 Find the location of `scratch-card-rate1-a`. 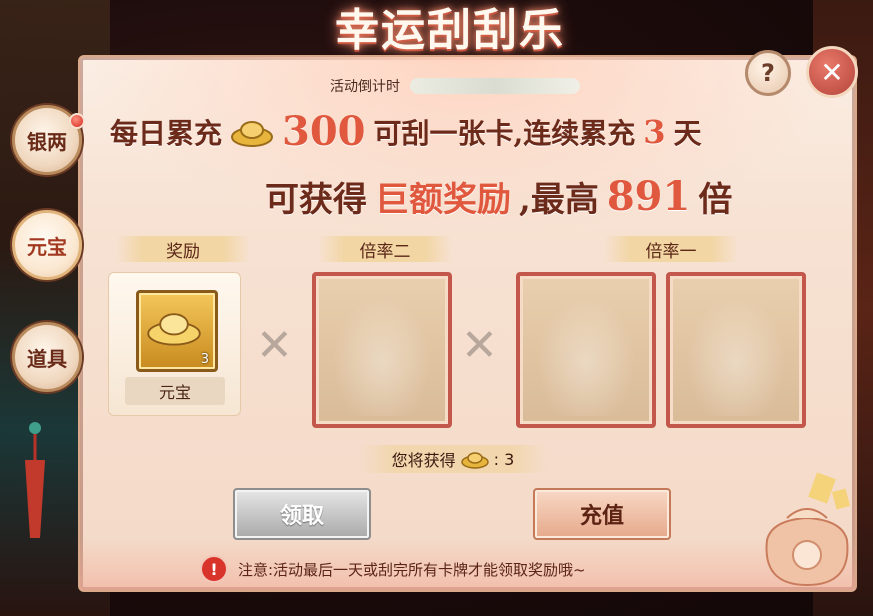

scratch-card-rate1-a is located at coordinates (586, 350).